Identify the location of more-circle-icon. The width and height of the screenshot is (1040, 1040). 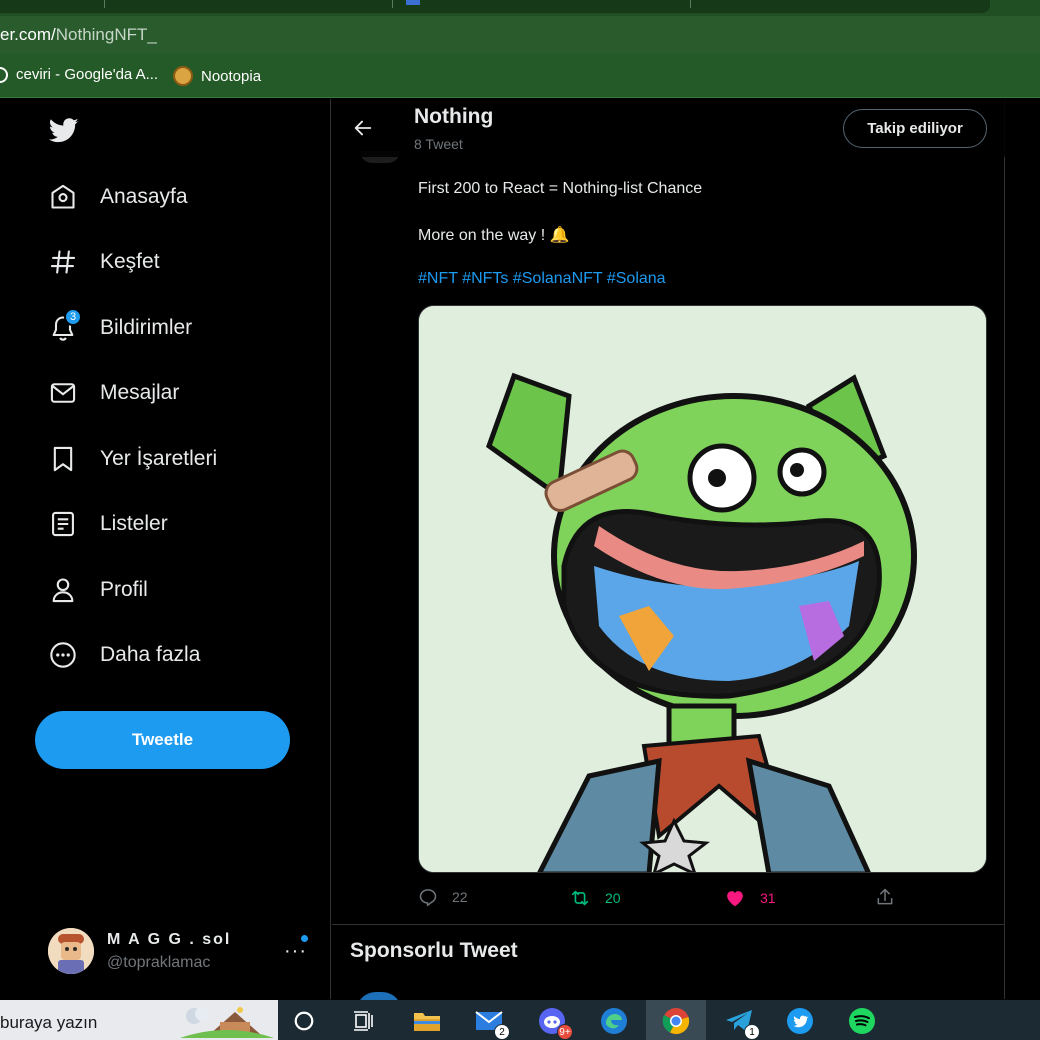
(63, 655).